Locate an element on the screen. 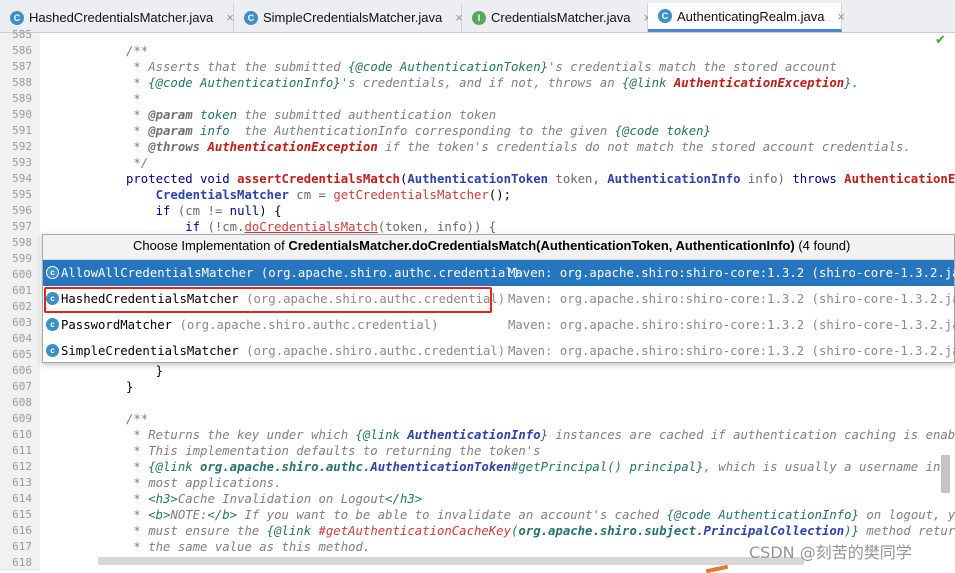  line-number: 595 is located at coordinates (22, 194).